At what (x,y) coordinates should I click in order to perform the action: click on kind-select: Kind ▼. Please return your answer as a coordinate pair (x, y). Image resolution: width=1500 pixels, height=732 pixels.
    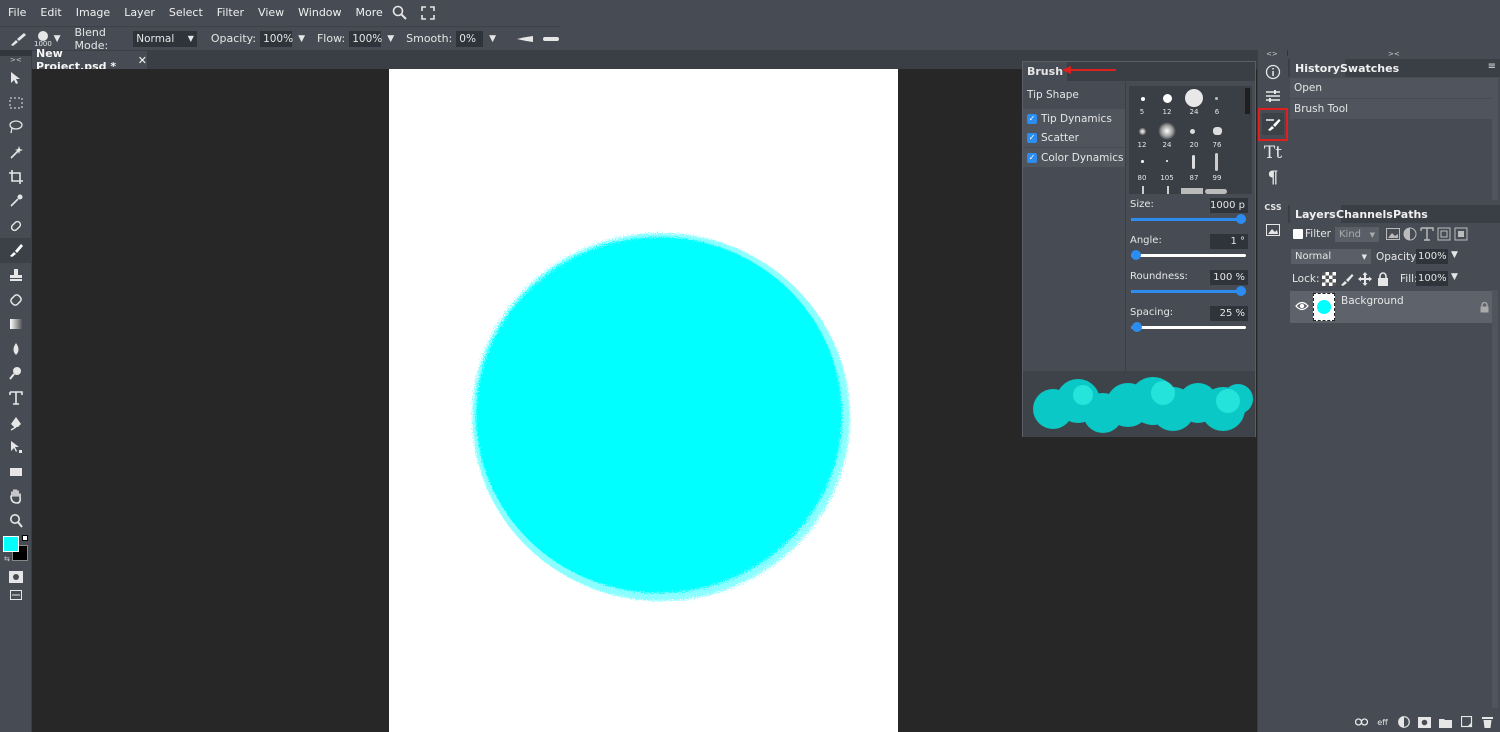
    Looking at the image, I should click on (1357, 234).